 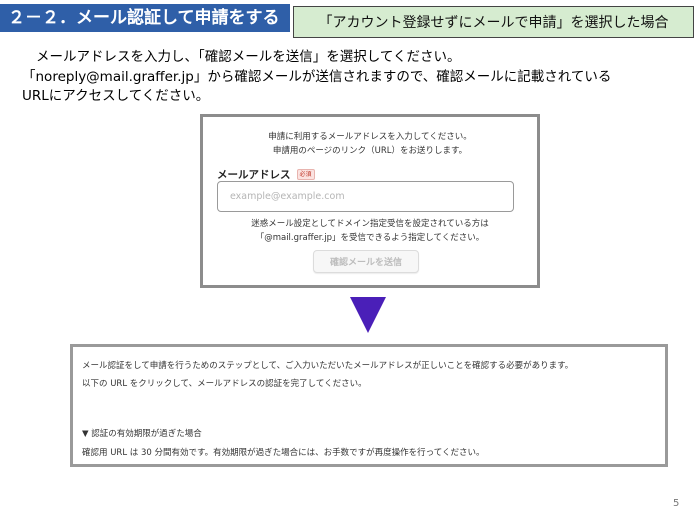 What do you see at coordinates (366, 261) in the screenshot?
I see `send-confirmation-email-button: 確認メールを送信` at bounding box center [366, 261].